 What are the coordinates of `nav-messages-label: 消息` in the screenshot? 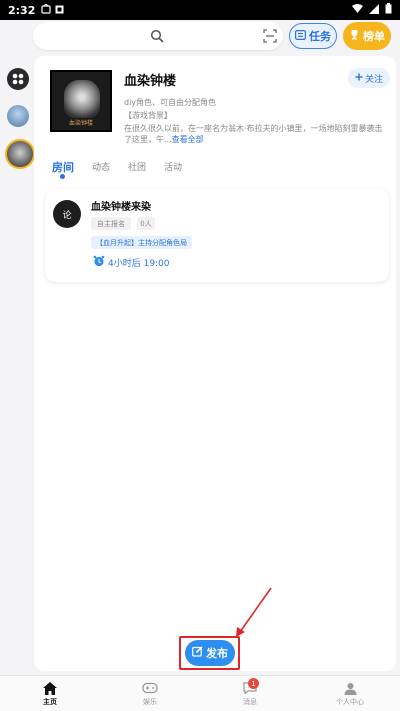 It's located at (250, 702).